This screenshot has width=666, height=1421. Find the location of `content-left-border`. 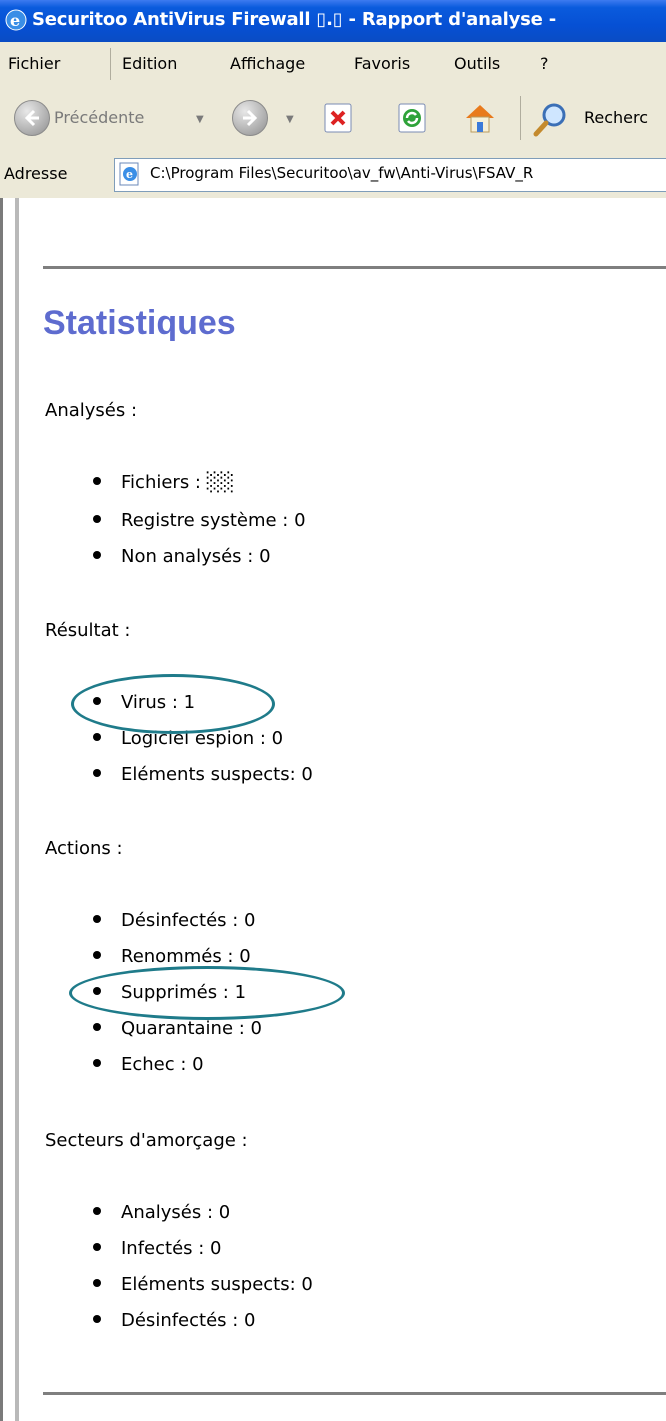

content-left-border is located at coordinates (17, 809).